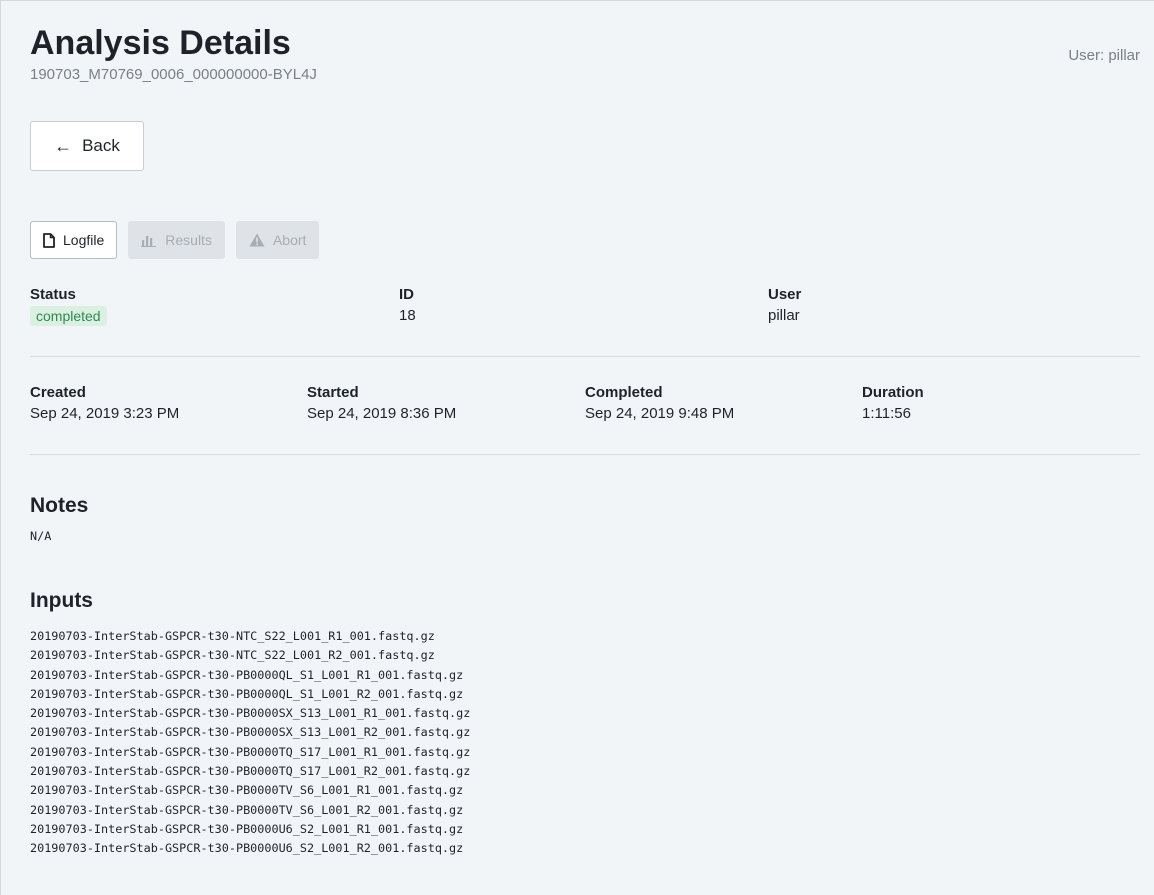 This screenshot has width=1154, height=895. I want to click on back-button: ← Back, so click(87, 146).